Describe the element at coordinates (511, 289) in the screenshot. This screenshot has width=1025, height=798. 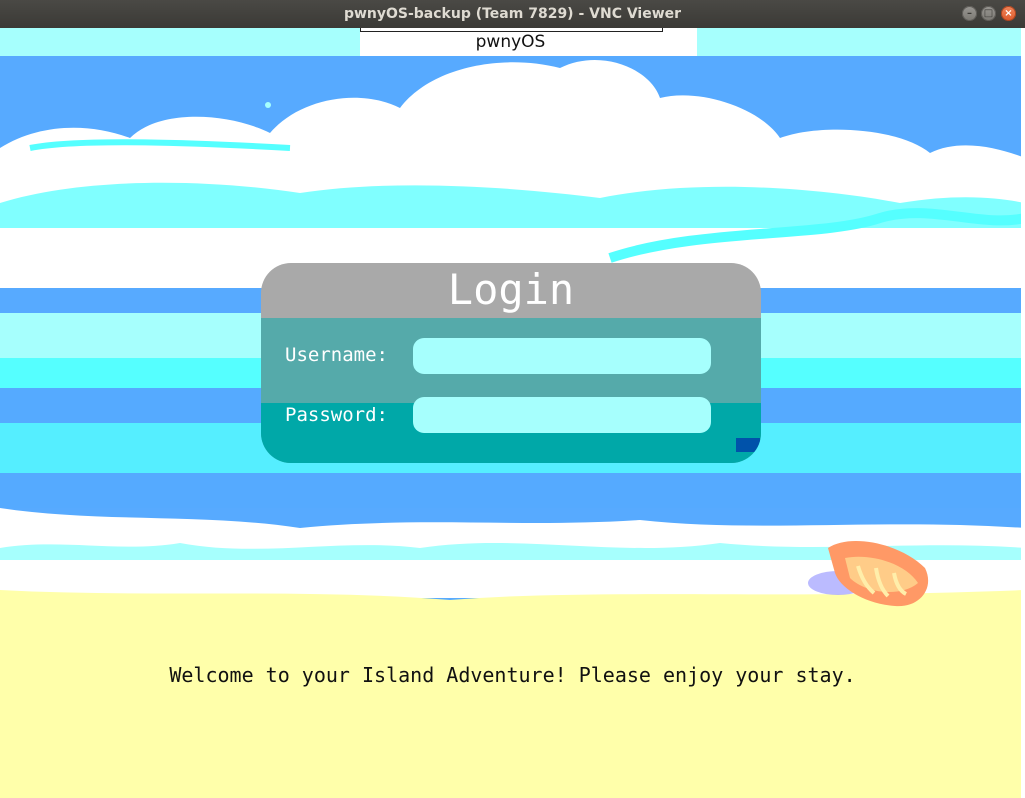
I see `login-title: Login` at that location.